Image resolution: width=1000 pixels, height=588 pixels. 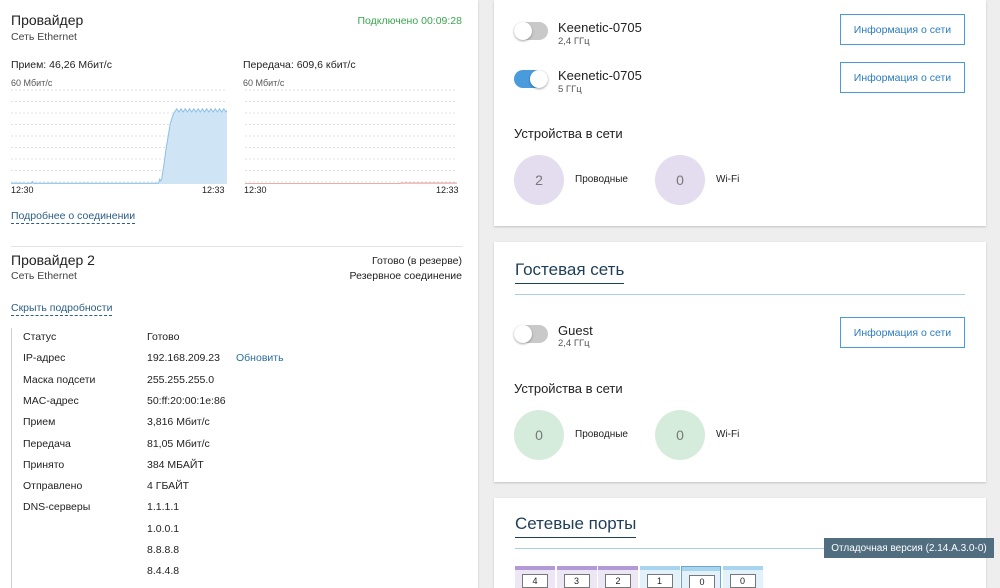 I want to click on tx-tick-start: 12:30, so click(x=255, y=190).